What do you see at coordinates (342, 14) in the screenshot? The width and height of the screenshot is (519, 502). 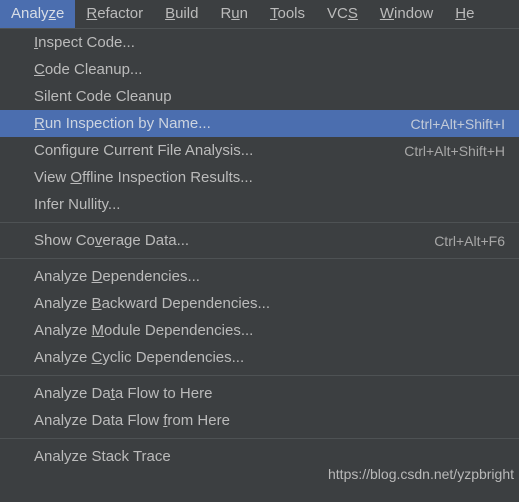 I see `menubar-item-vcs: VCS` at bounding box center [342, 14].